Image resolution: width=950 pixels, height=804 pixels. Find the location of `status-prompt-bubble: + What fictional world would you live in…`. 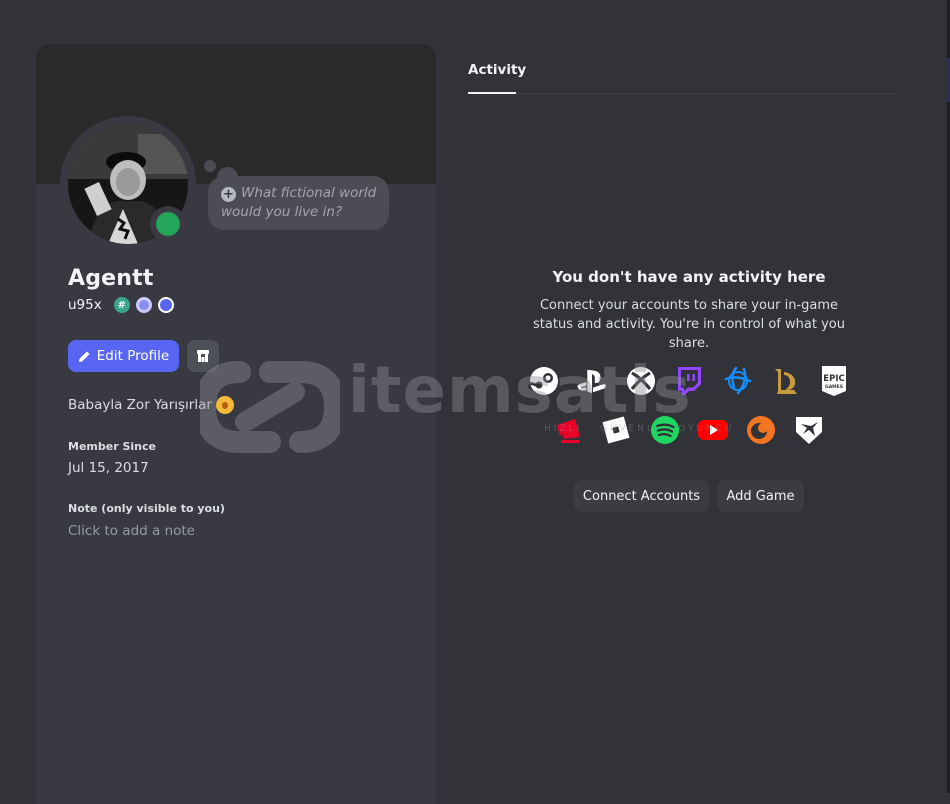

status-prompt-bubble: + What fictional world would you live in… is located at coordinates (298, 203).